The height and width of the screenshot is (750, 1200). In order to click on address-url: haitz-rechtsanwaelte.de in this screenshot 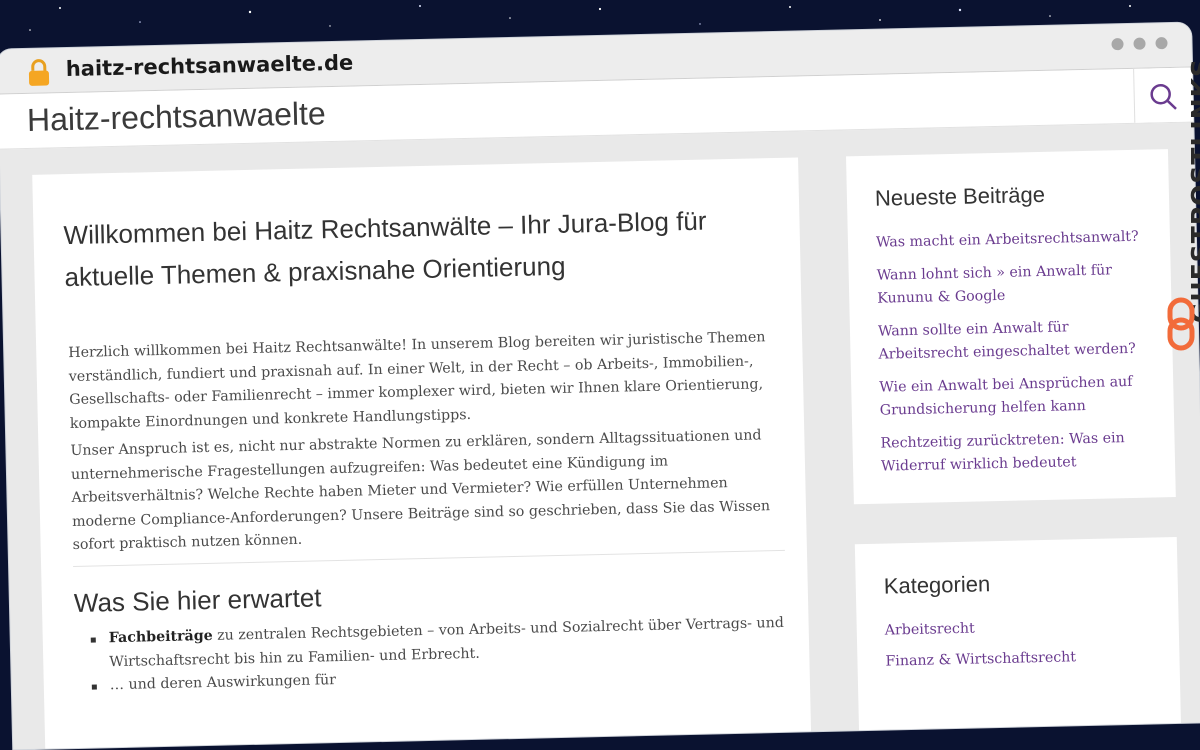, I will do `click(210, 66)`.